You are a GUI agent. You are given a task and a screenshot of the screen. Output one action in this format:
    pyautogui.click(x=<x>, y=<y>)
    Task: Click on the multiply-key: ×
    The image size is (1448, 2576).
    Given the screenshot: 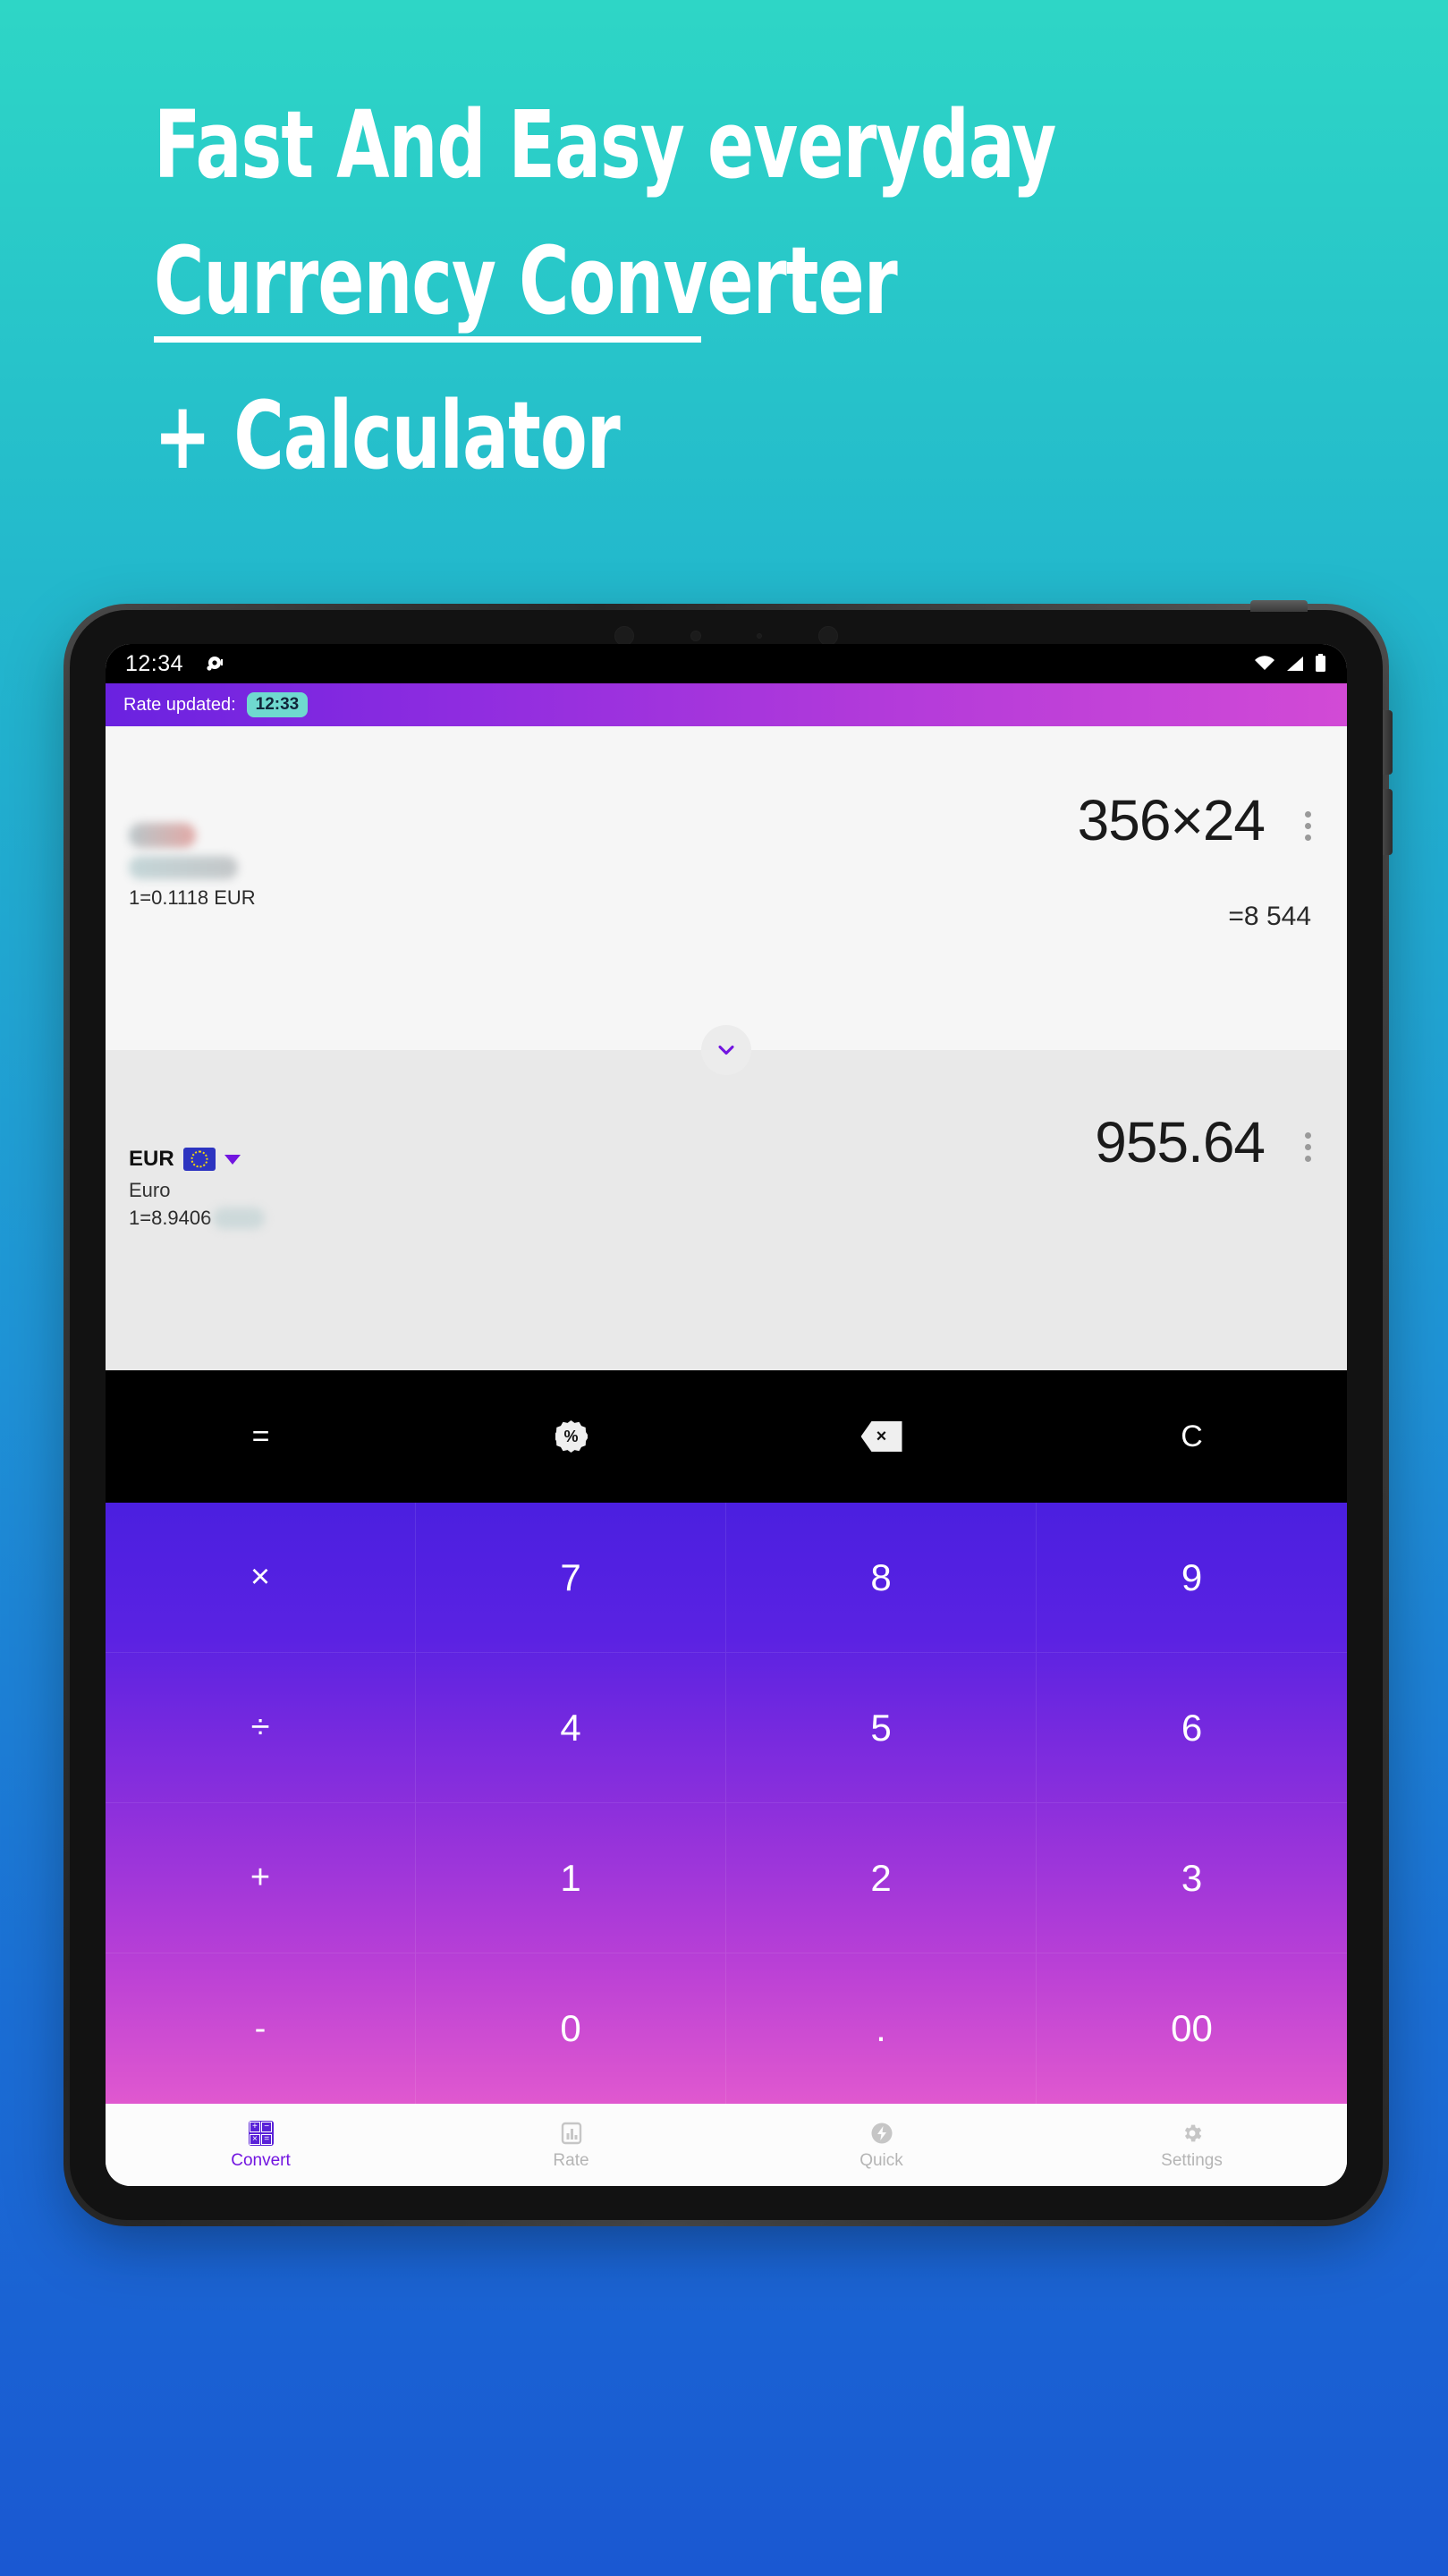 What is the action you would take?
    pyautogui.click(x=261, y=1578)
    